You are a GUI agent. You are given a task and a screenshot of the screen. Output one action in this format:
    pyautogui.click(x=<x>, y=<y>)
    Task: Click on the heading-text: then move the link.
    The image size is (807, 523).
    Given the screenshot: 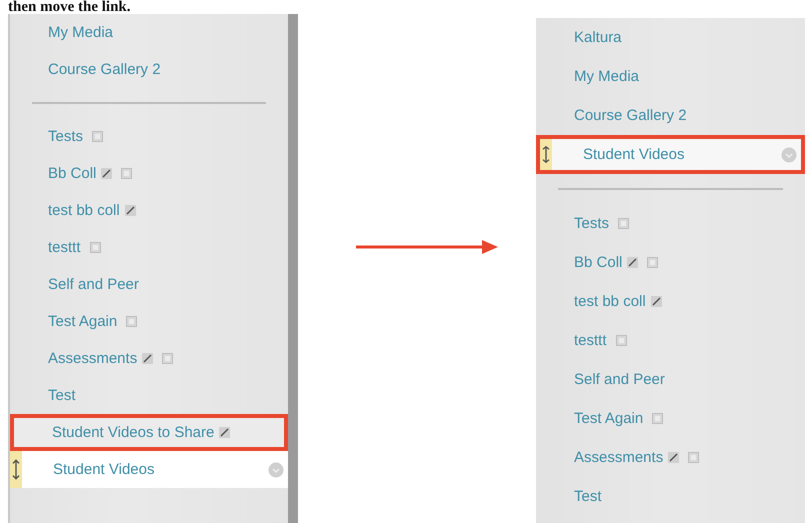 What is the action you would take?
    pyautogui.click(x=70, y=7)
    